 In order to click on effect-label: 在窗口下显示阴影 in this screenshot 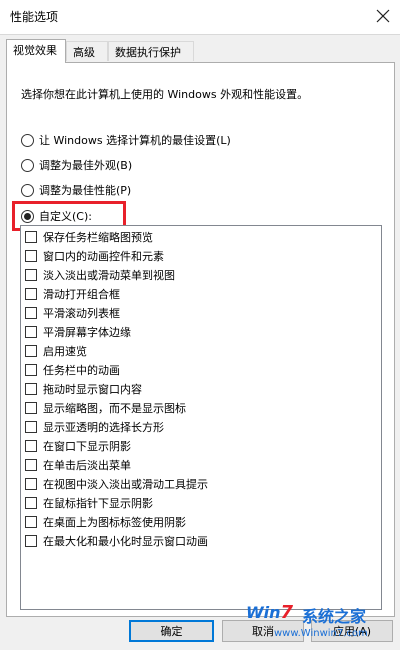, I will do `click(87, 446)`.